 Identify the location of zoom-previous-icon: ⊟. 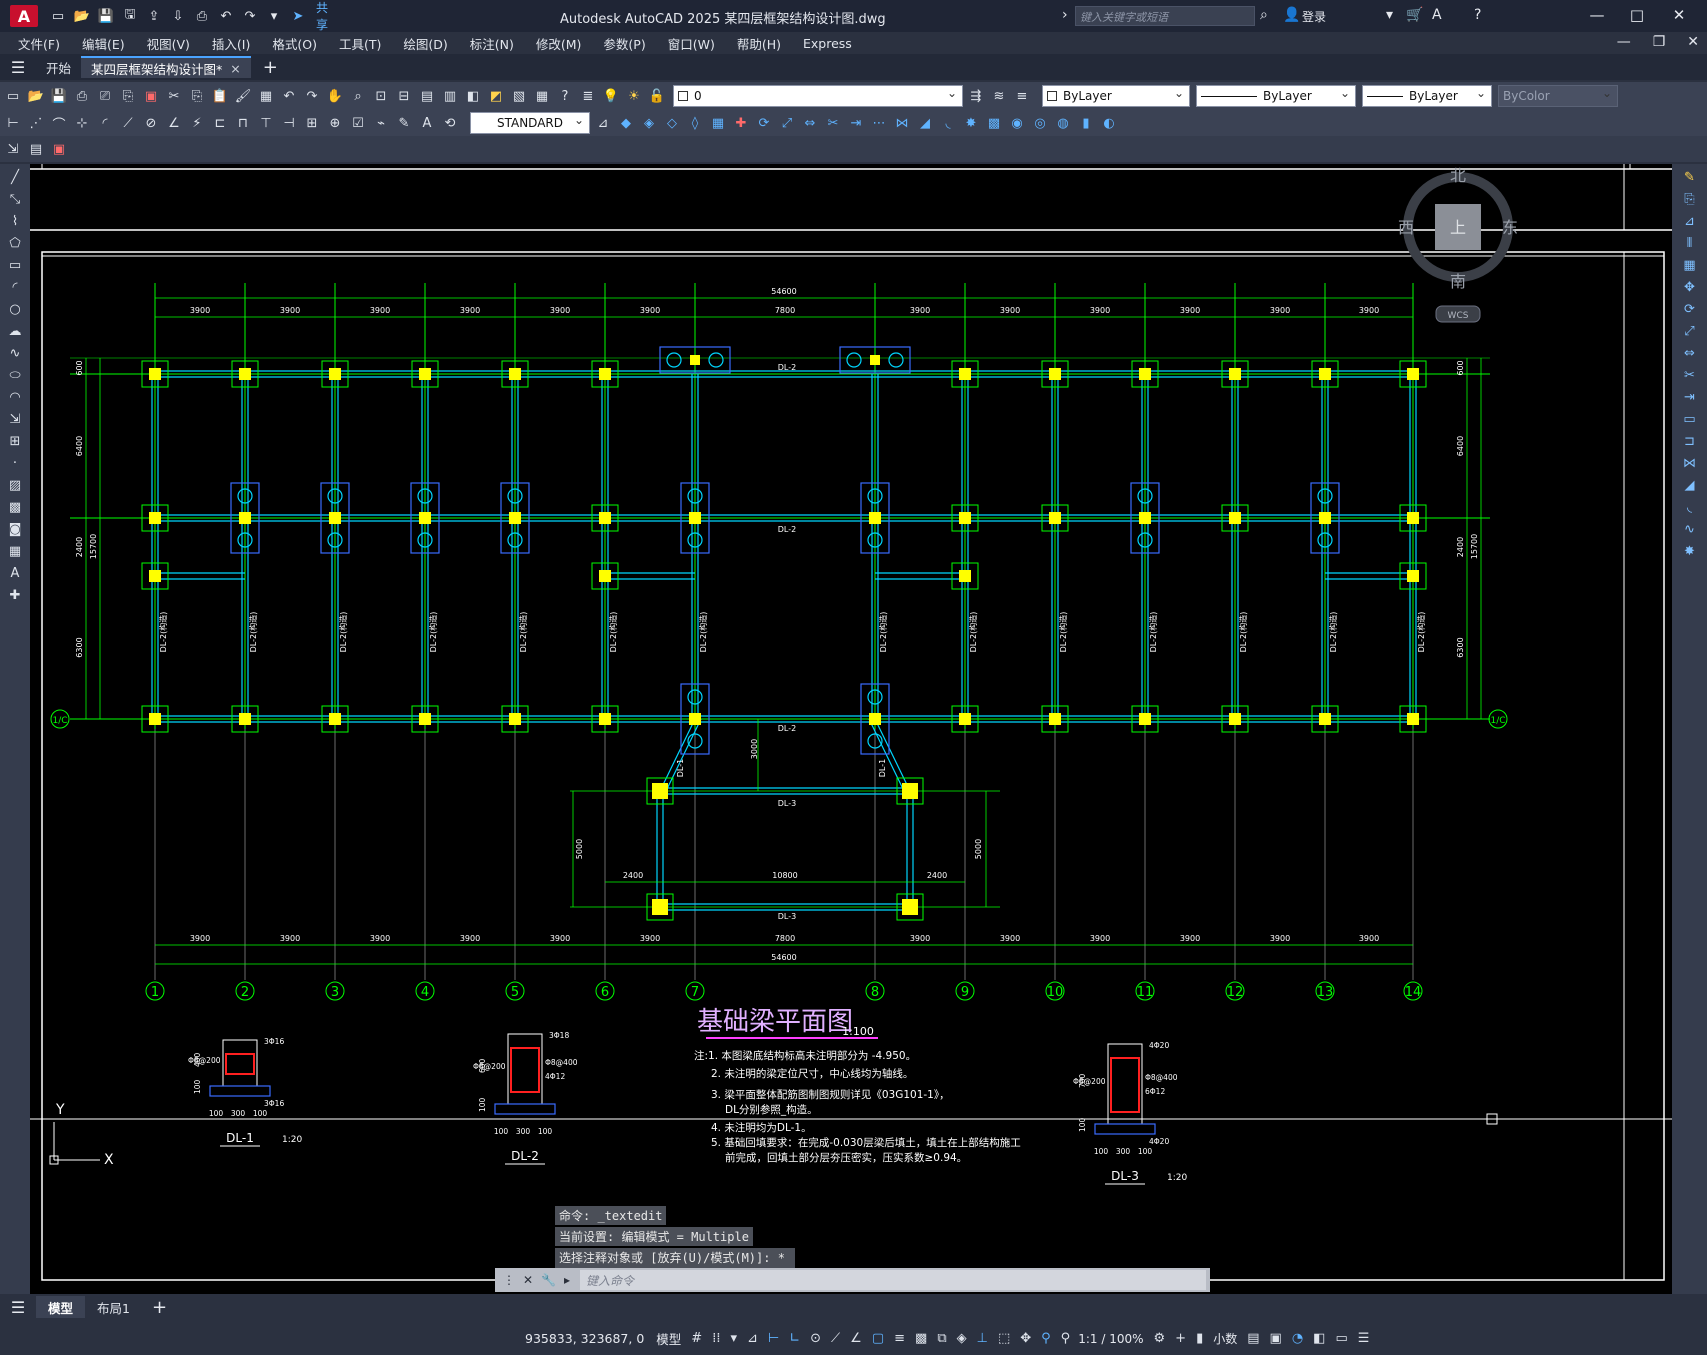
(404, 96).